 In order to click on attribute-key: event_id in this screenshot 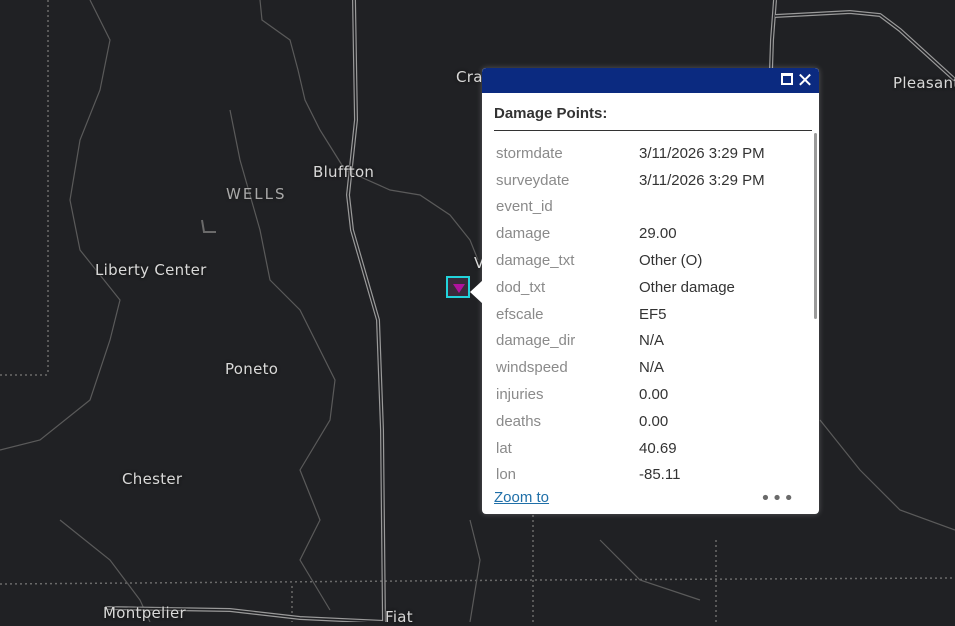, I will do `click(524, 207)`.